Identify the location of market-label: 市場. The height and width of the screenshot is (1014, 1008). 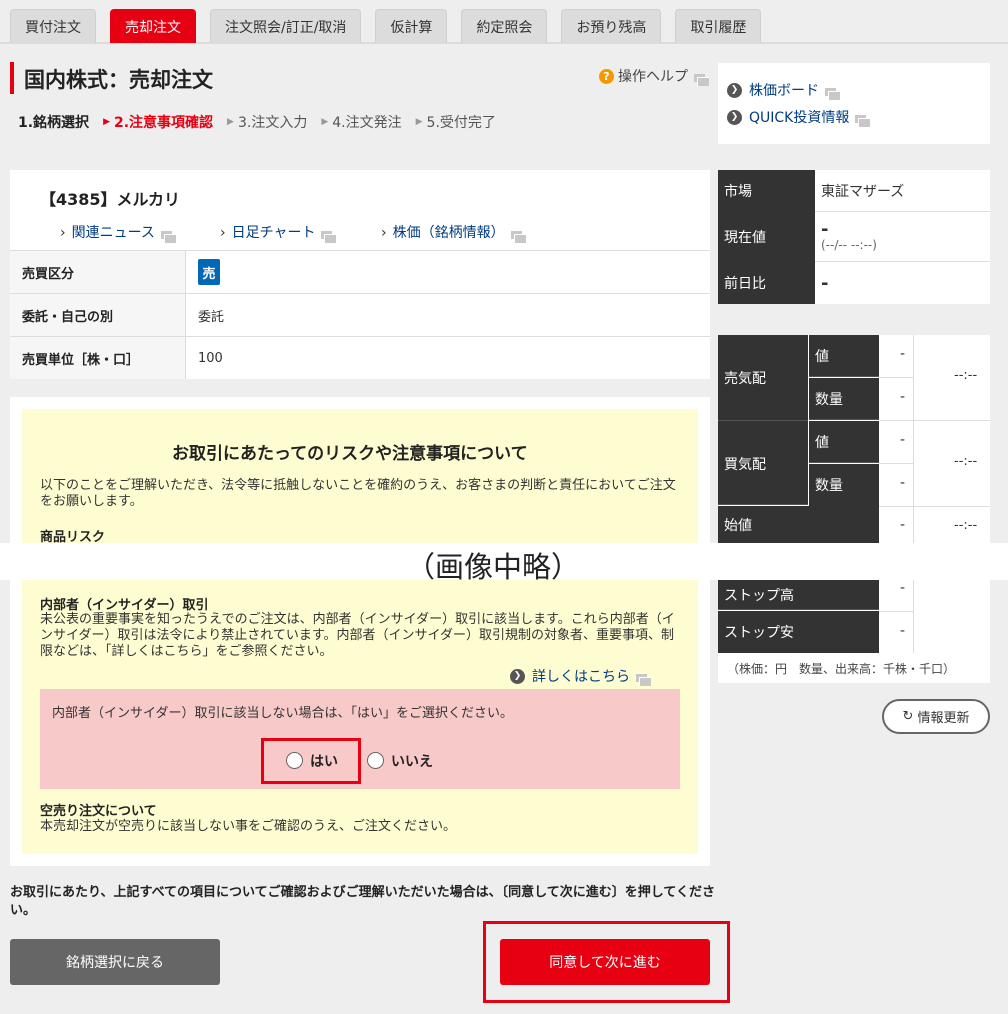
(766, 191).